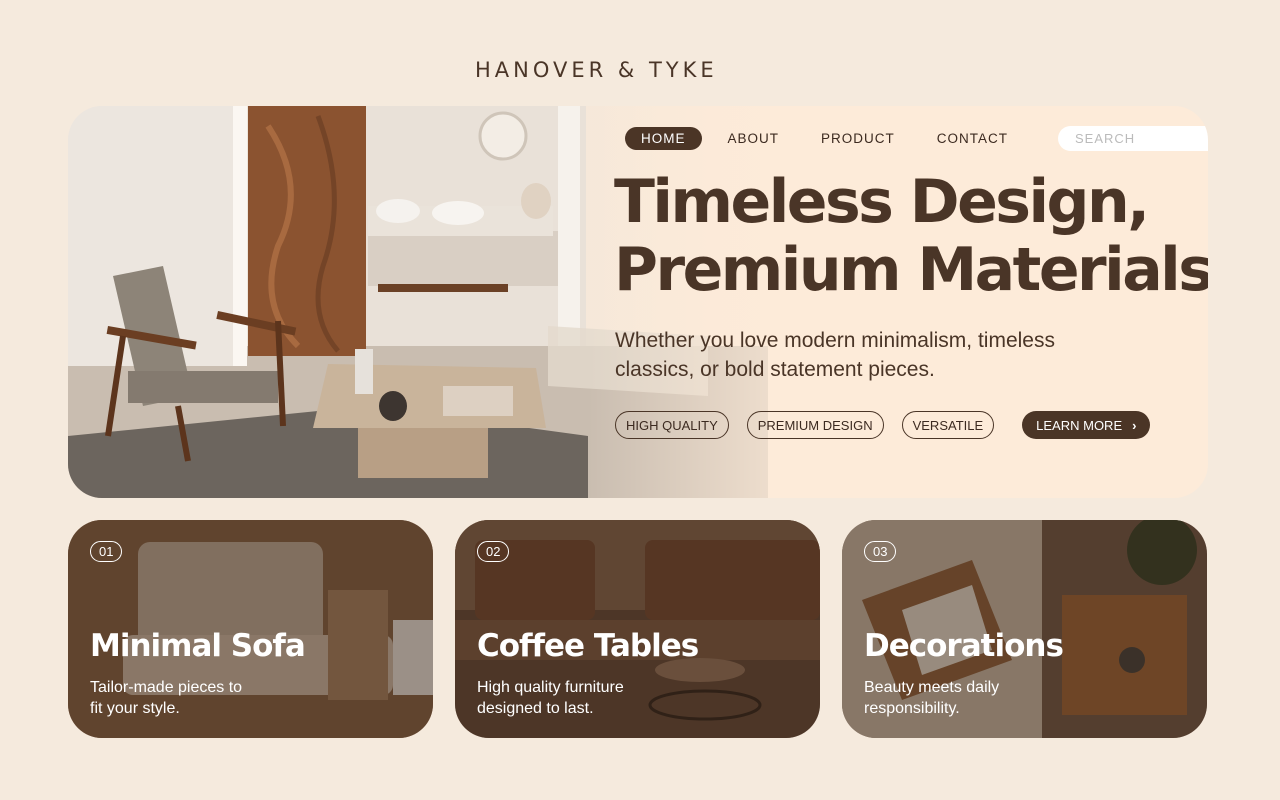 Image resolution: width=1280 pixels, height=800 pixels. I want to click on learn-more-label: LEARN MORE, so click(1079, 425).